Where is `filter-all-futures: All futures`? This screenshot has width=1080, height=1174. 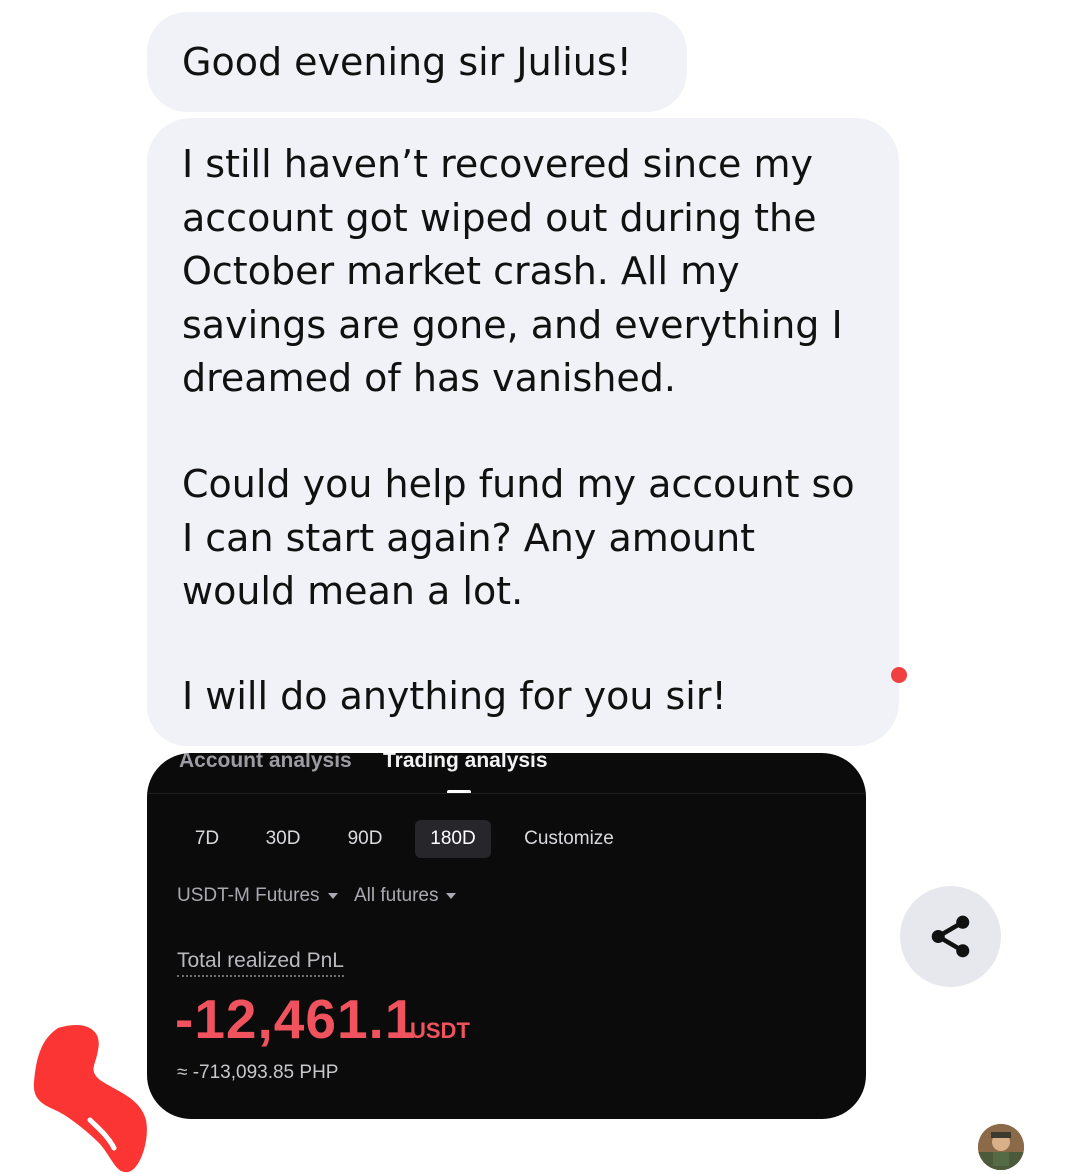 filter-all-futures: All futures is located at coordinates (405, 896).